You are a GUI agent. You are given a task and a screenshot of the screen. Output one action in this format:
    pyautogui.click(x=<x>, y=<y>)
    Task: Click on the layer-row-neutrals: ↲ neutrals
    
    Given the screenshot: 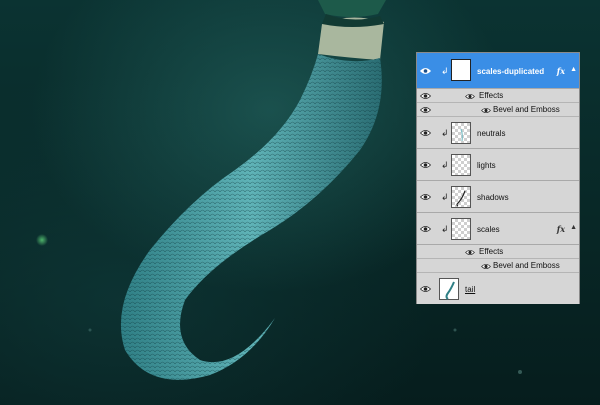 What is the action you would take?
    pyautogui.click(x=498, y=133)
    